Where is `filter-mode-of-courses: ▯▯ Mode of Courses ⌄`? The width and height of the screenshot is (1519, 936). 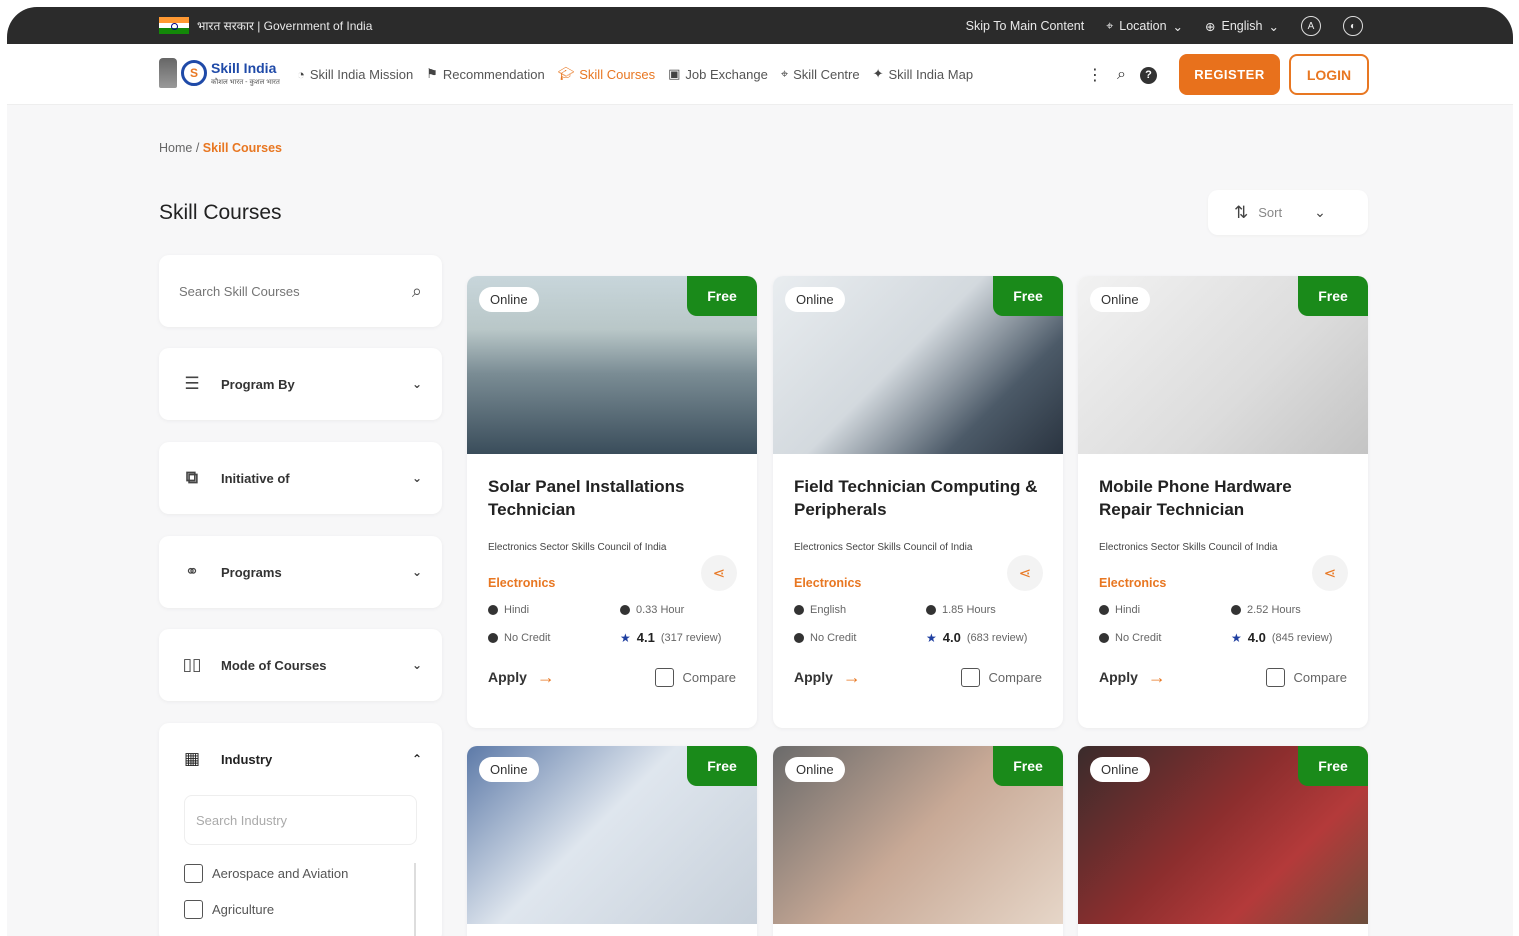
filter-mode-of-courses: ▯▯ Mode of Courses ⌄ is located at coordinates (300, 665).